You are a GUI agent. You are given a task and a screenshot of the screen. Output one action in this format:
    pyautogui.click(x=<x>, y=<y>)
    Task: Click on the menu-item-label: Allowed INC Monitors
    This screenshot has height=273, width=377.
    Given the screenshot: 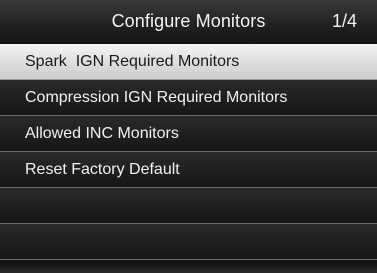 What is the action you would take?
    pyautogui.click(x=102, y=133)
    